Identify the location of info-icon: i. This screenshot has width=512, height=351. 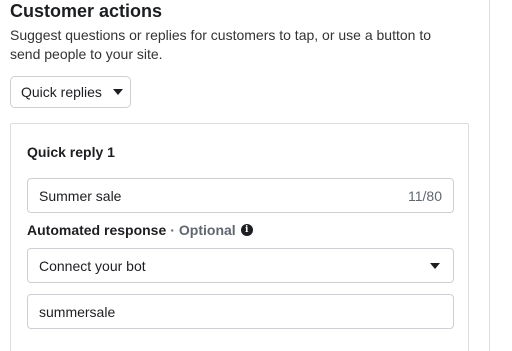
(246, 230).